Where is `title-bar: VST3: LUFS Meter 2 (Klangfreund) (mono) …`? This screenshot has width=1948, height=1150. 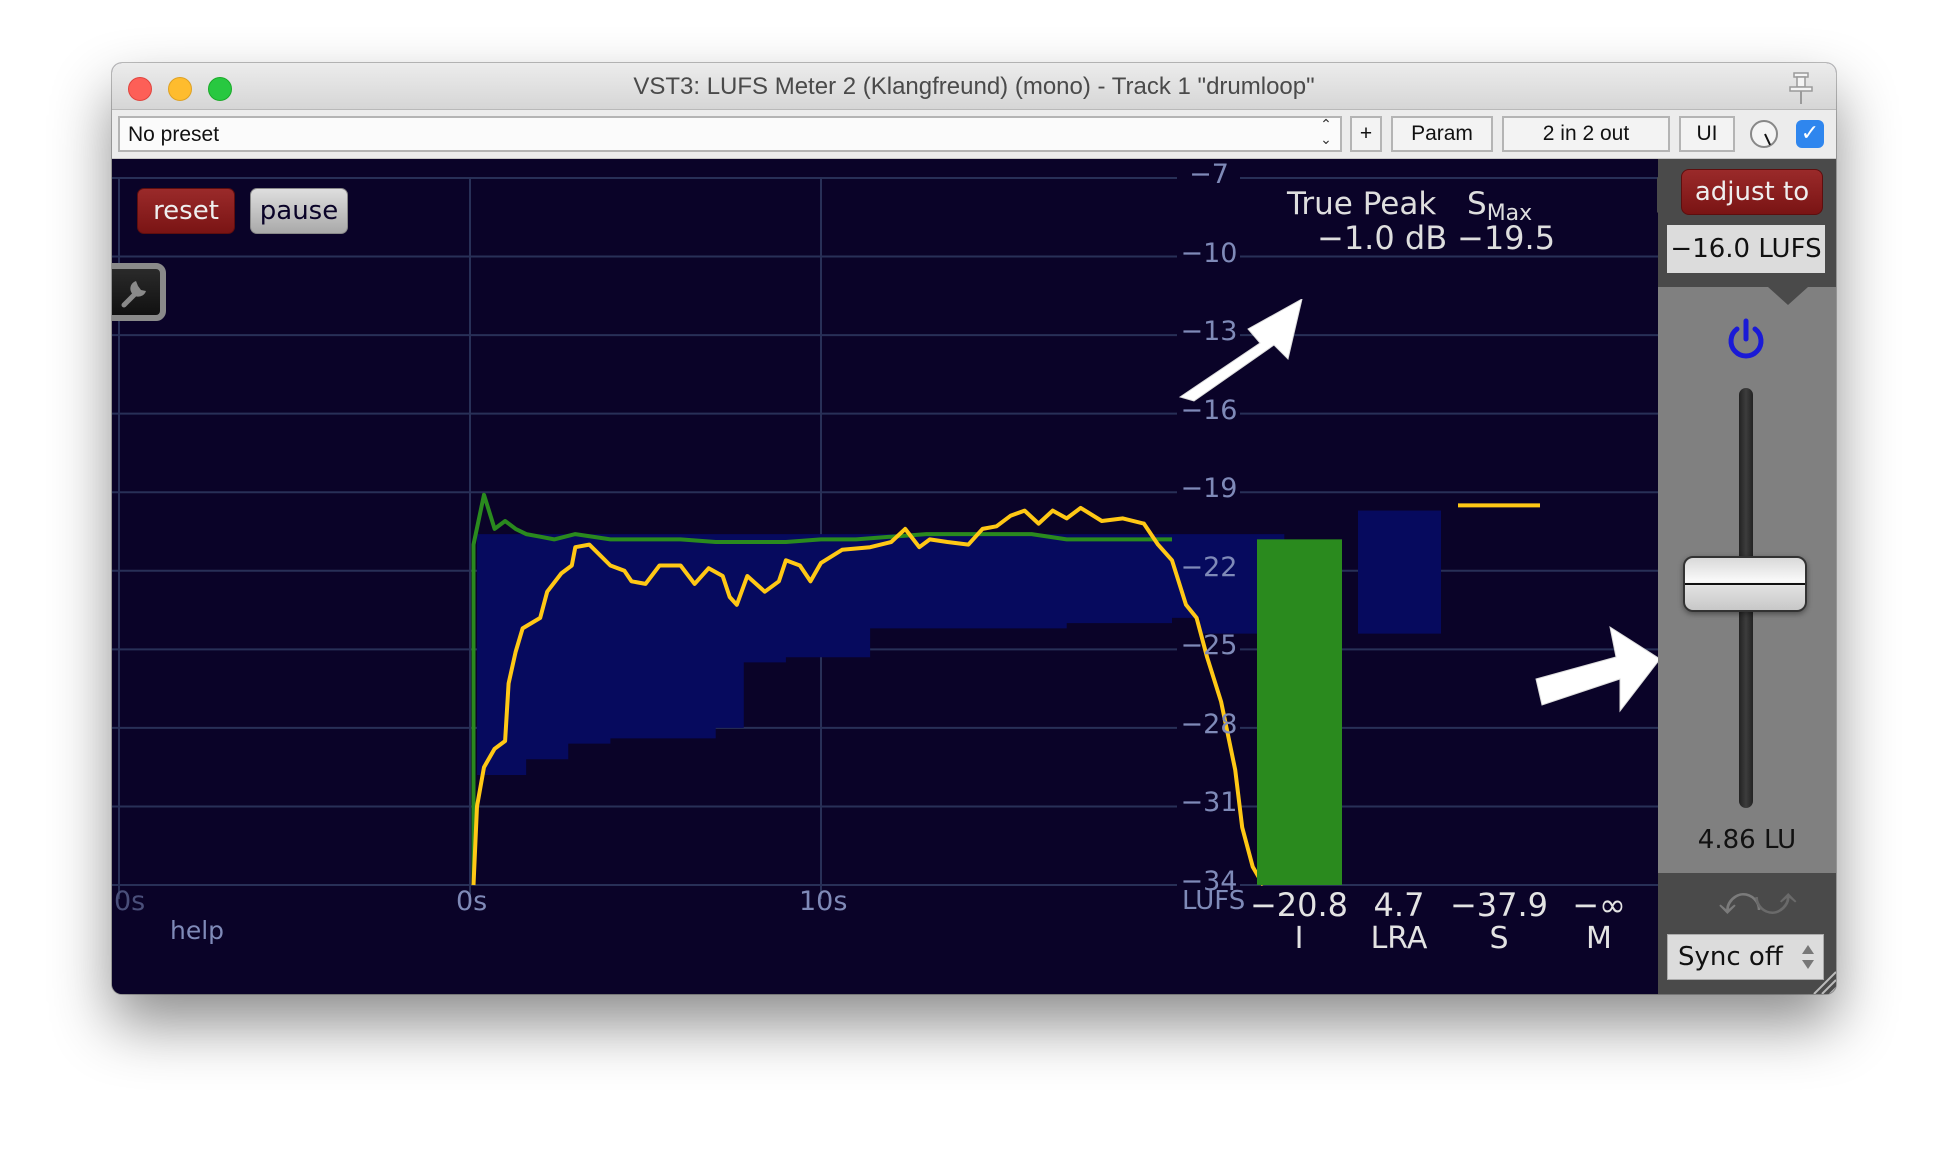 title-bar: VST3: LUFS Meter 2 (Klangfreund) (mono) … is located at coordinates (974, 86).